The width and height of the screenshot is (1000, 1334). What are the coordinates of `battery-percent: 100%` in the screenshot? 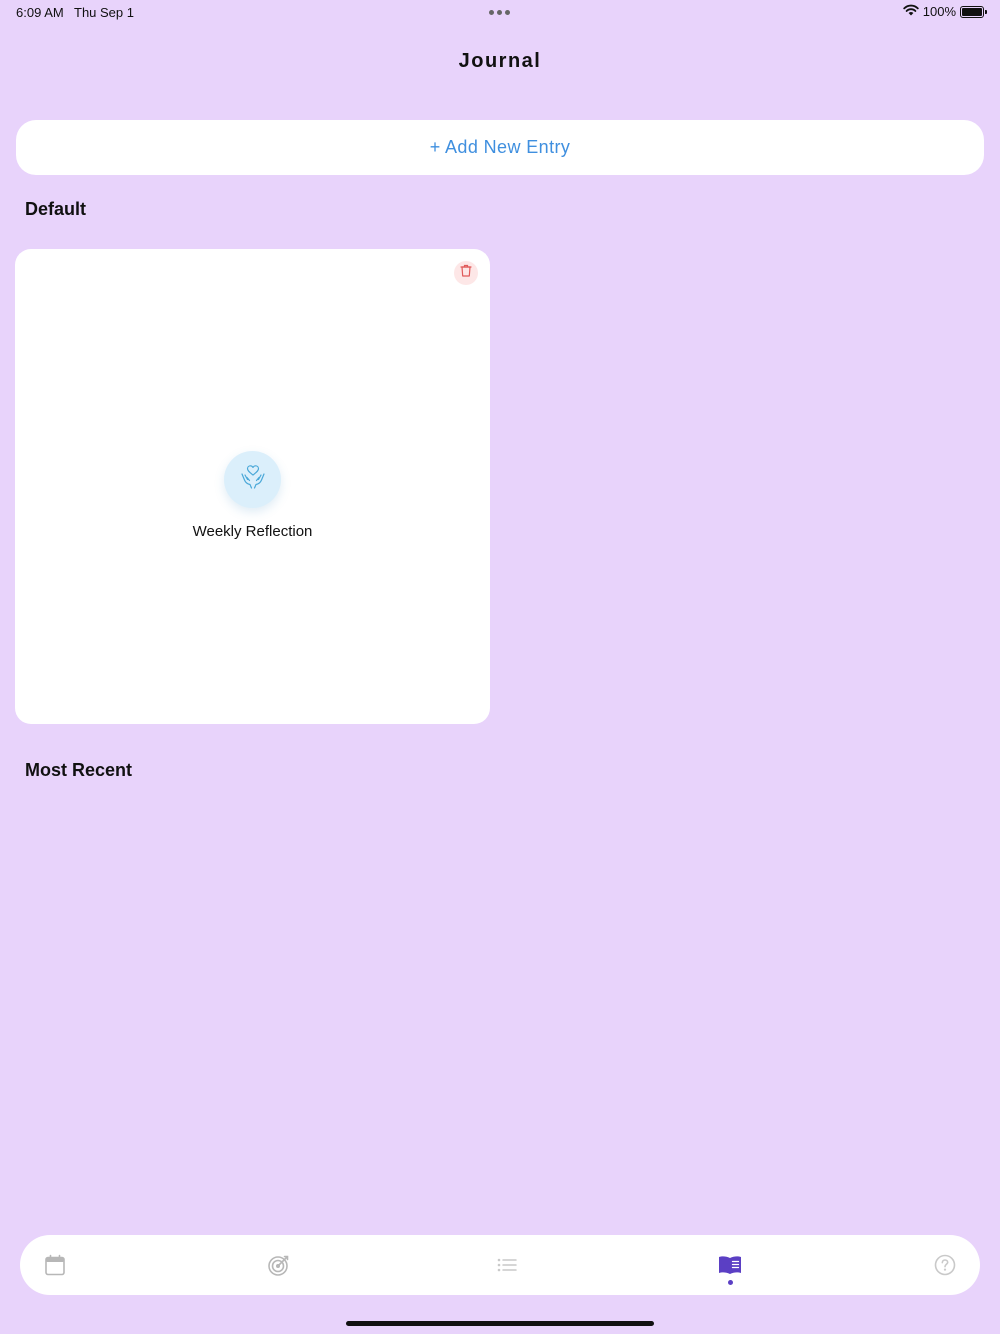 It's located at (939, 11).